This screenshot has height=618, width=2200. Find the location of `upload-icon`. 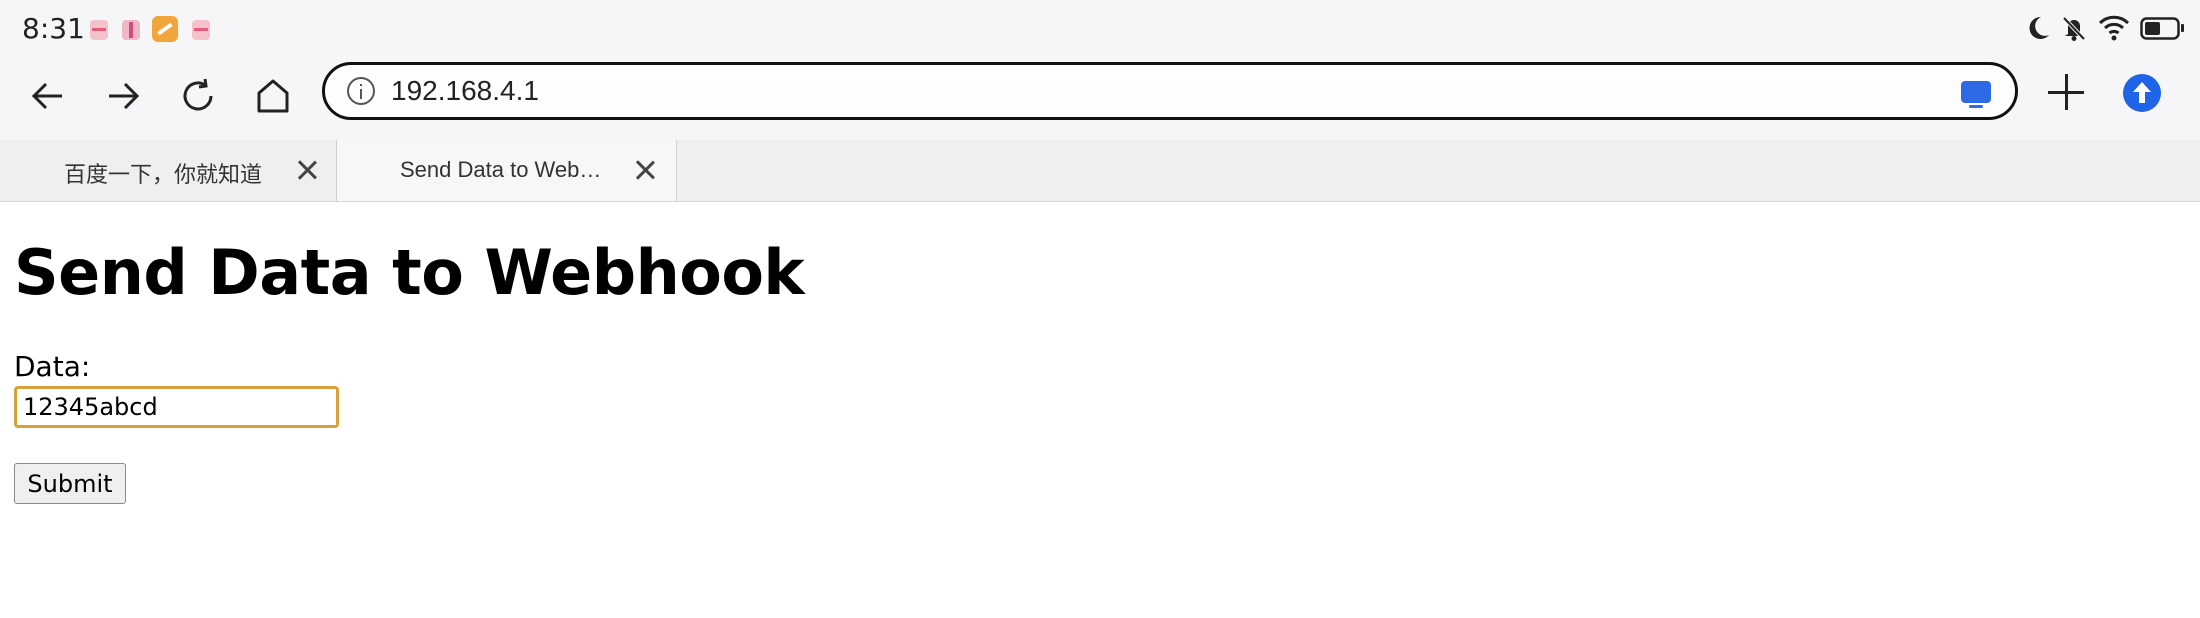

upload-icon is located at coordinates (2142, 92).